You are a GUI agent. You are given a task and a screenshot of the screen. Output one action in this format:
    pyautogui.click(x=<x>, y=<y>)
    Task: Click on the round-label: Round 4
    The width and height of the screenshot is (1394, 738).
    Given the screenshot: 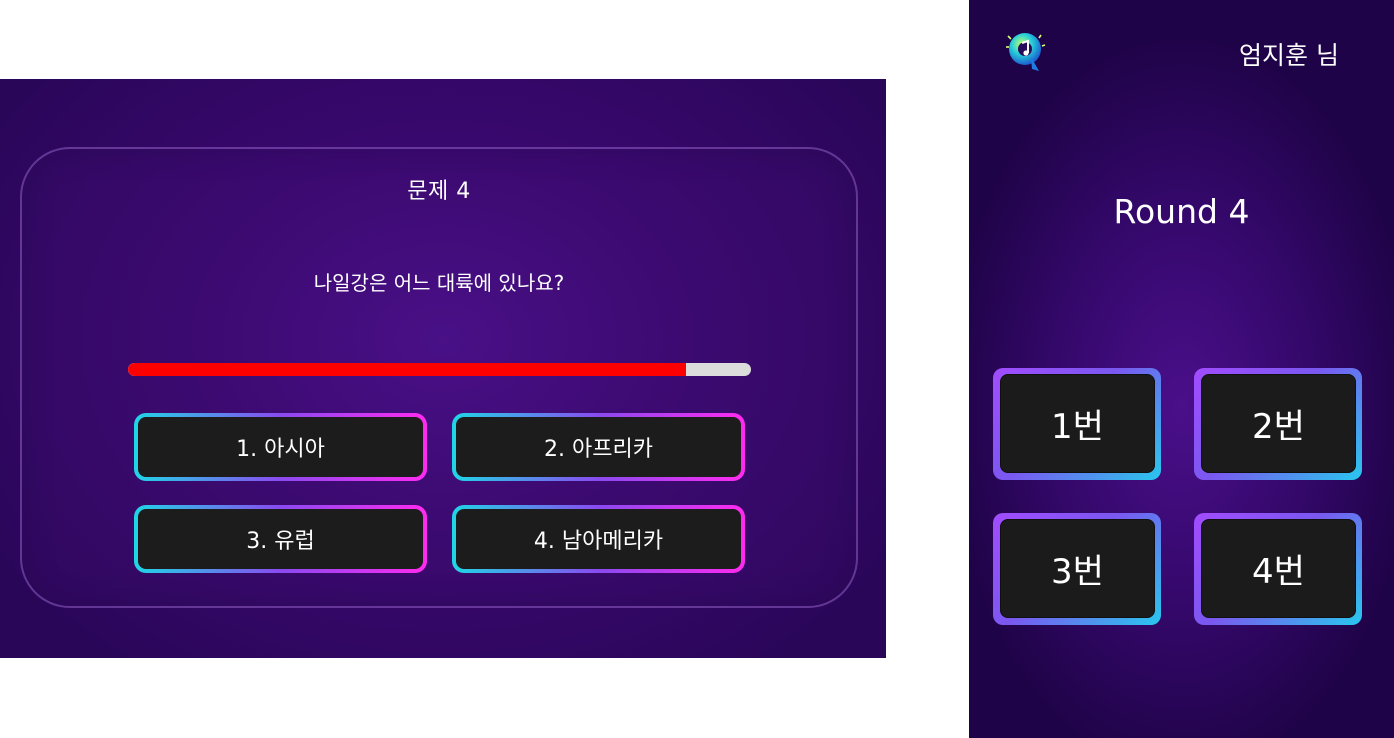 What is the action you would take?
    pyautogui.click(x=1181, y=211)
    